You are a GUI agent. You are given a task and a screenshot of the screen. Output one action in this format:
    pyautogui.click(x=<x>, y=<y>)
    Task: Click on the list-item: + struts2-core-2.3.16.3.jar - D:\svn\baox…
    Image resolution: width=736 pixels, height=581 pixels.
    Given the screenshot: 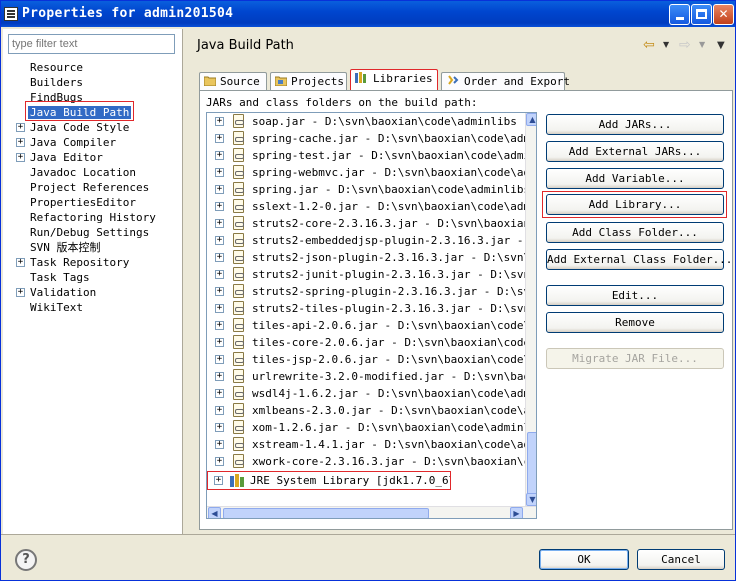 What is the action you would take?
    pyautogui.click(x=366, y=223)
    